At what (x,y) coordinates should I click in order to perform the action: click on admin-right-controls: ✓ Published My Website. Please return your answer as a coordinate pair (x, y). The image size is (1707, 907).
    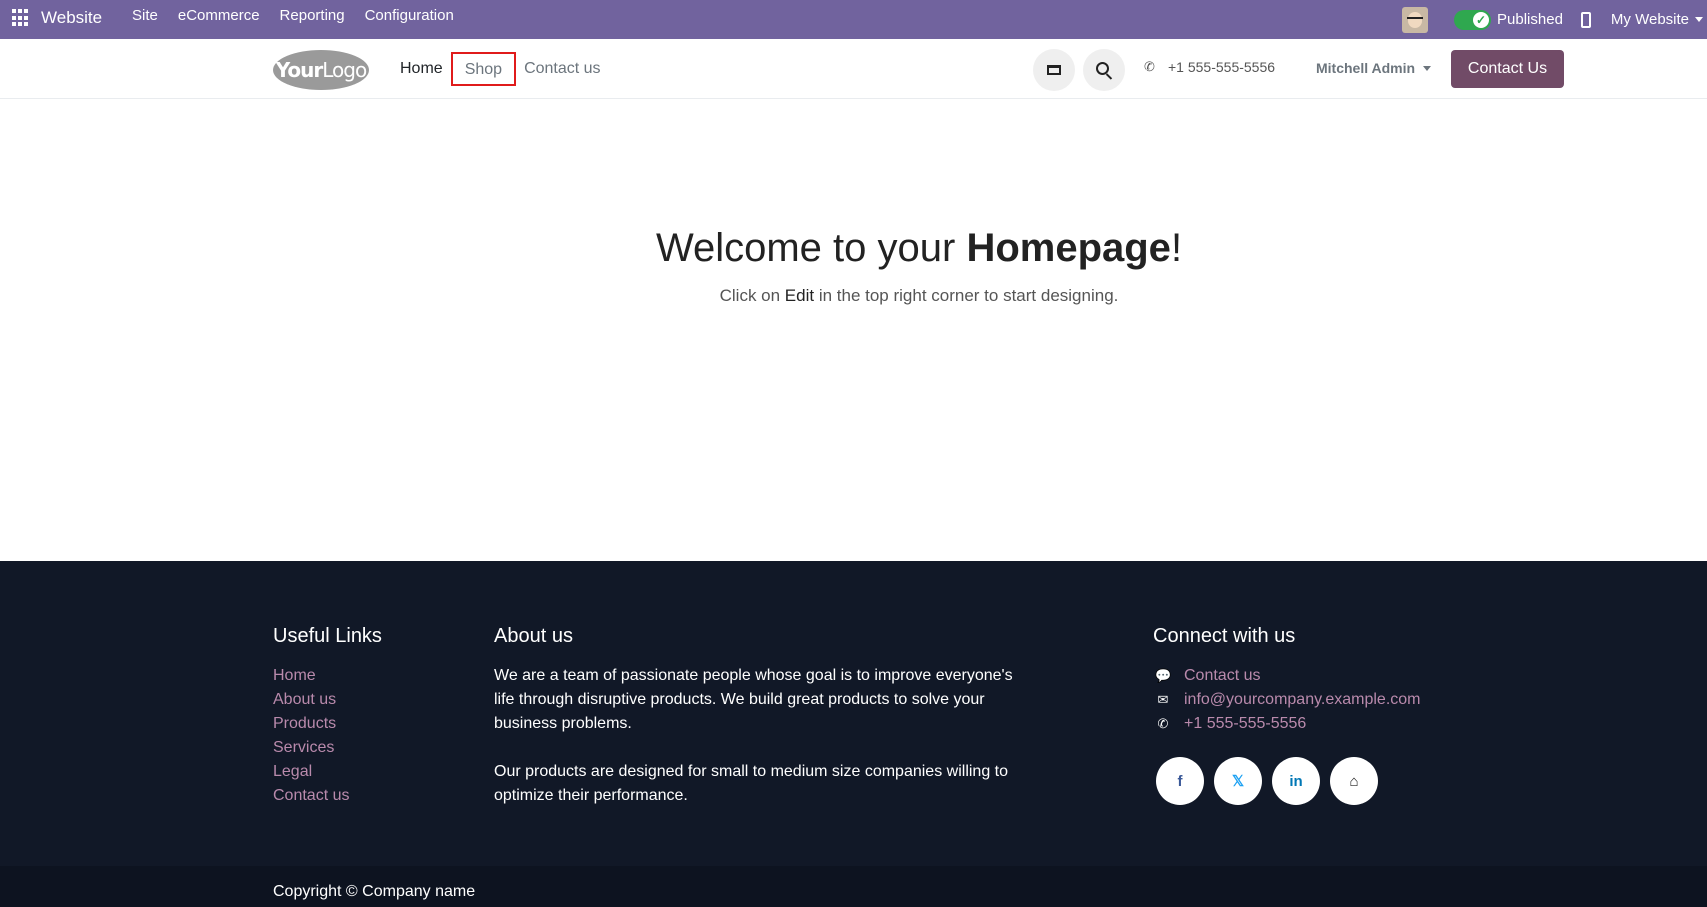
    Looking at the image, I should click on (1554, 19).